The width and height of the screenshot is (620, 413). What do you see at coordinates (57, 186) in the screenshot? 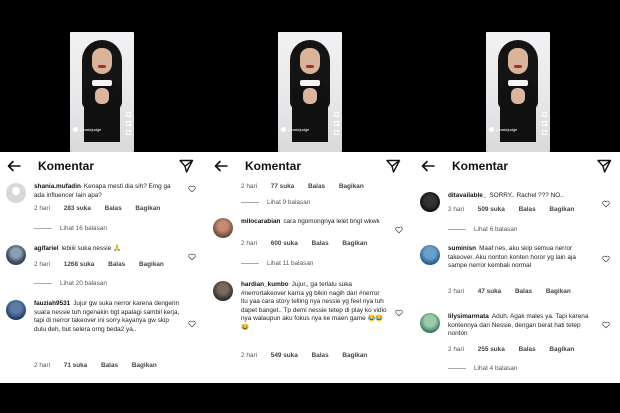
I see `comment-username: shania.mufadin` at bounding box center [57, 186].